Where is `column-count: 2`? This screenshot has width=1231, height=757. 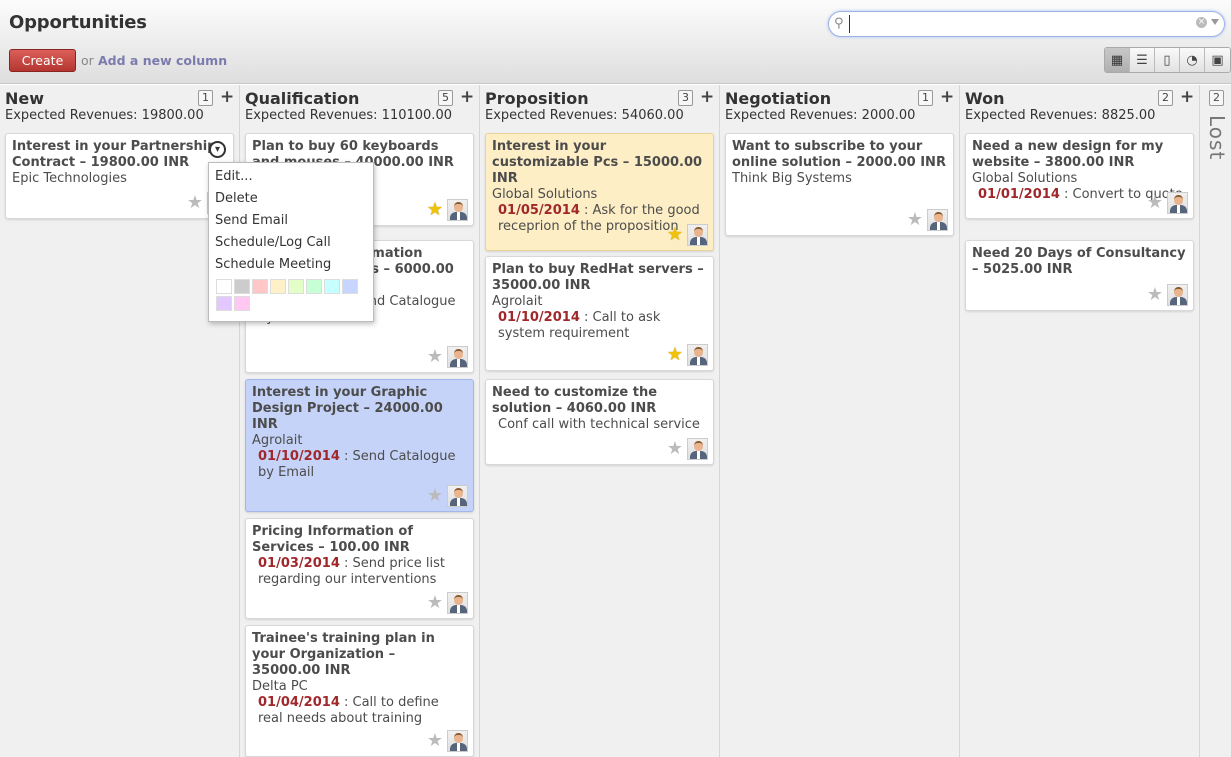
column-count: 2 is located at coordinates (1165, 98).